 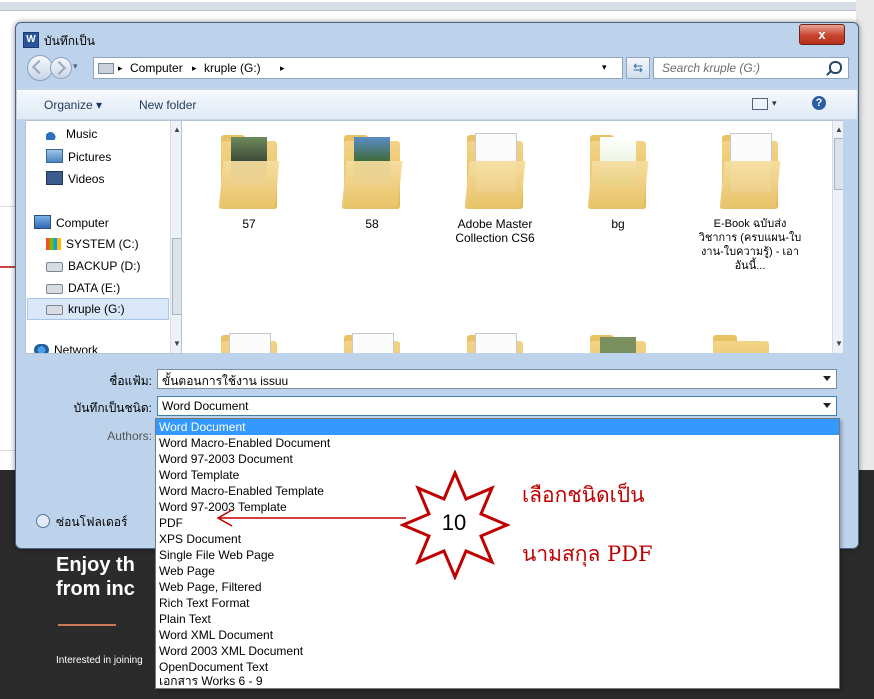 What do you see at coordinates (437, 38) in the screenshot?
I see `dialog-titlebar` at bounding box center [437, 38].